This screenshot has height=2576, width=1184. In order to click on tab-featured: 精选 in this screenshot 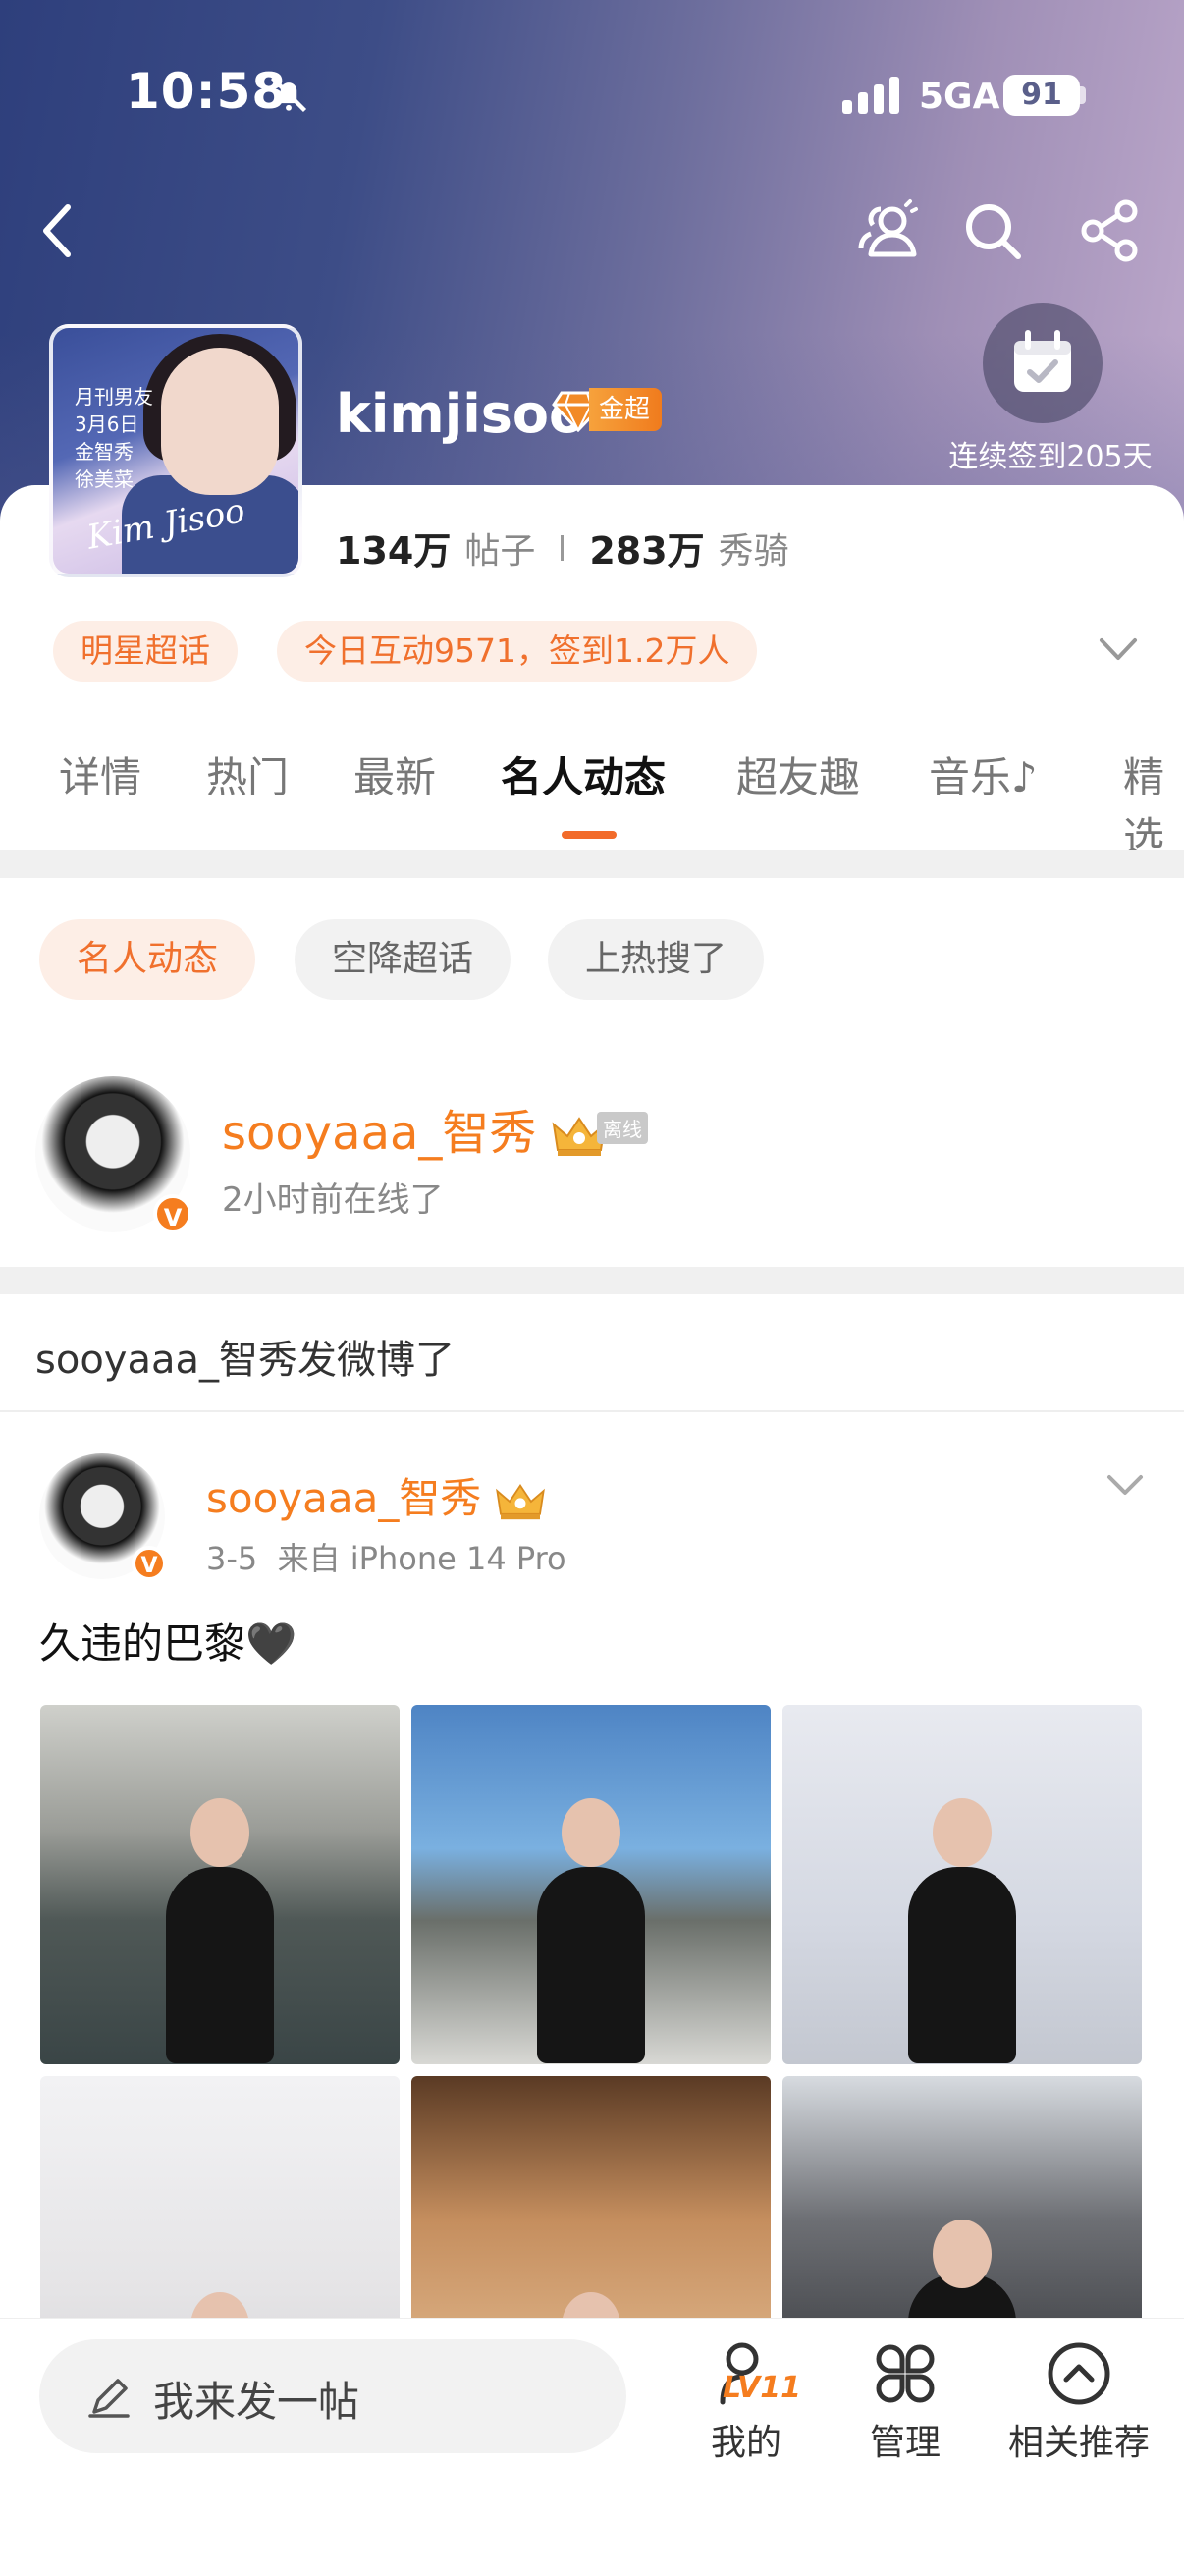, I will do `click(1153, 804)`.